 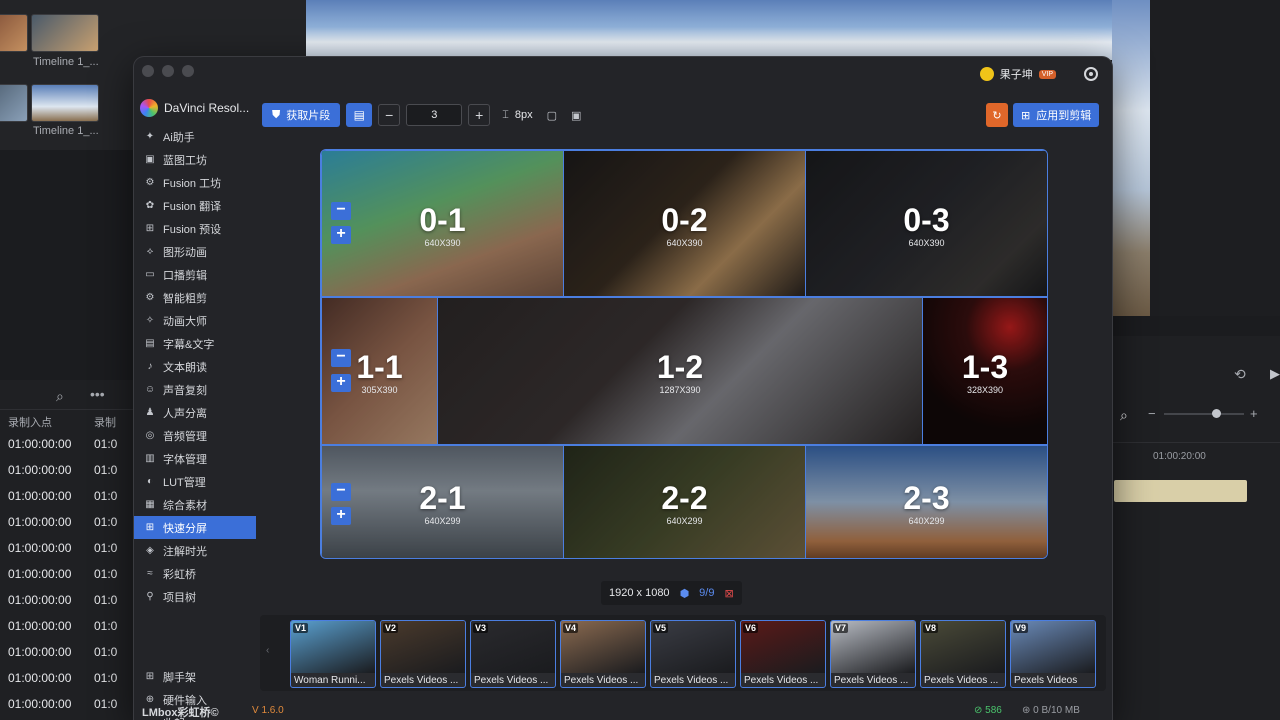 I want to click on refresh-icon: ↻, so click(x=997, y=115).